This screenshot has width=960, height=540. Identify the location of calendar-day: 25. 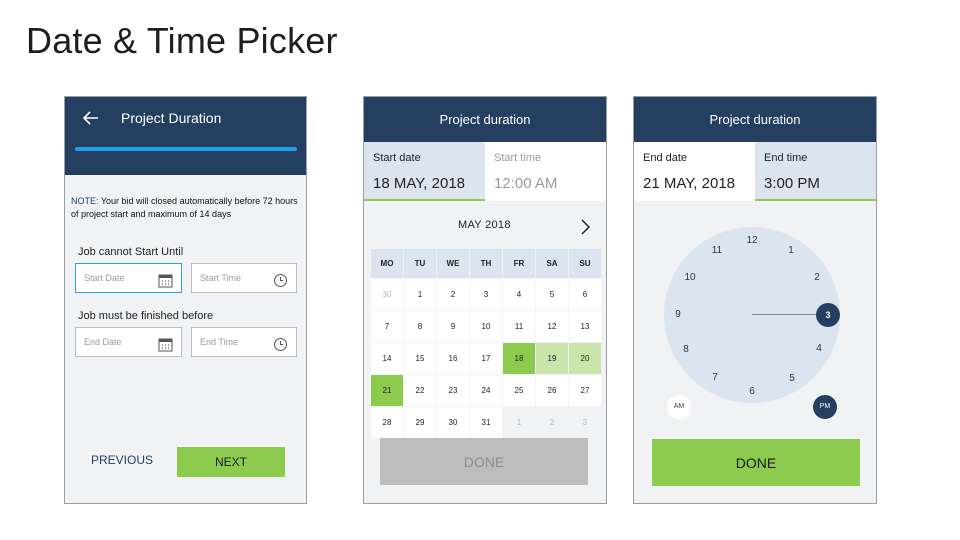
(519, 390).